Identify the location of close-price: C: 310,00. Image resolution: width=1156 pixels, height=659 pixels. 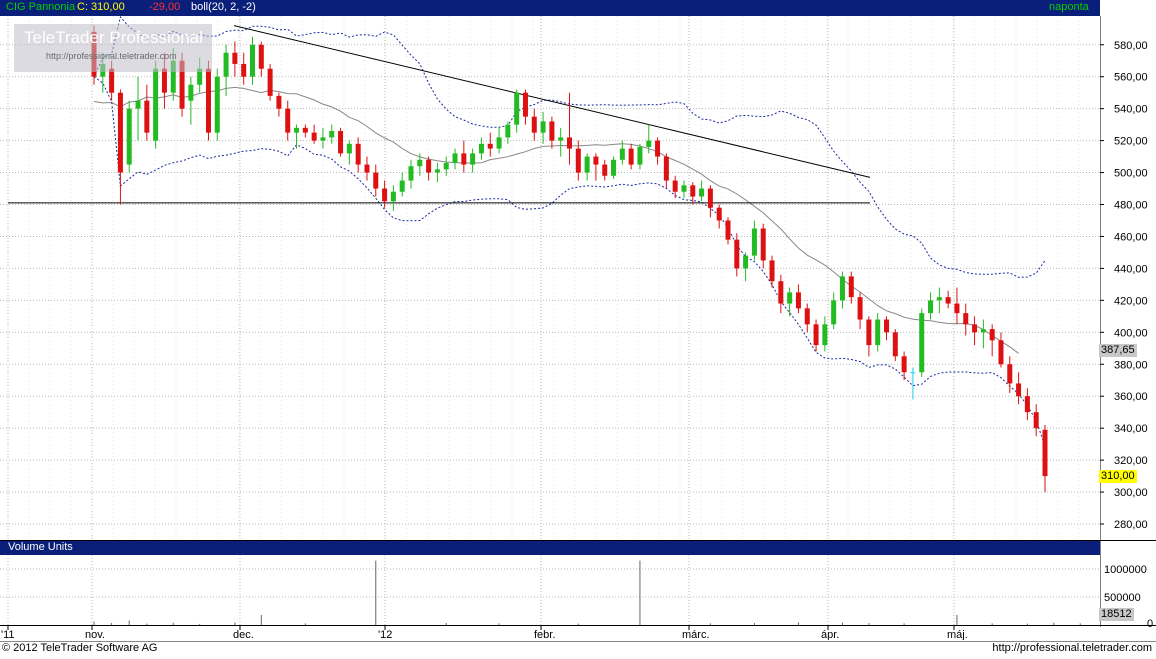
(101, 7).